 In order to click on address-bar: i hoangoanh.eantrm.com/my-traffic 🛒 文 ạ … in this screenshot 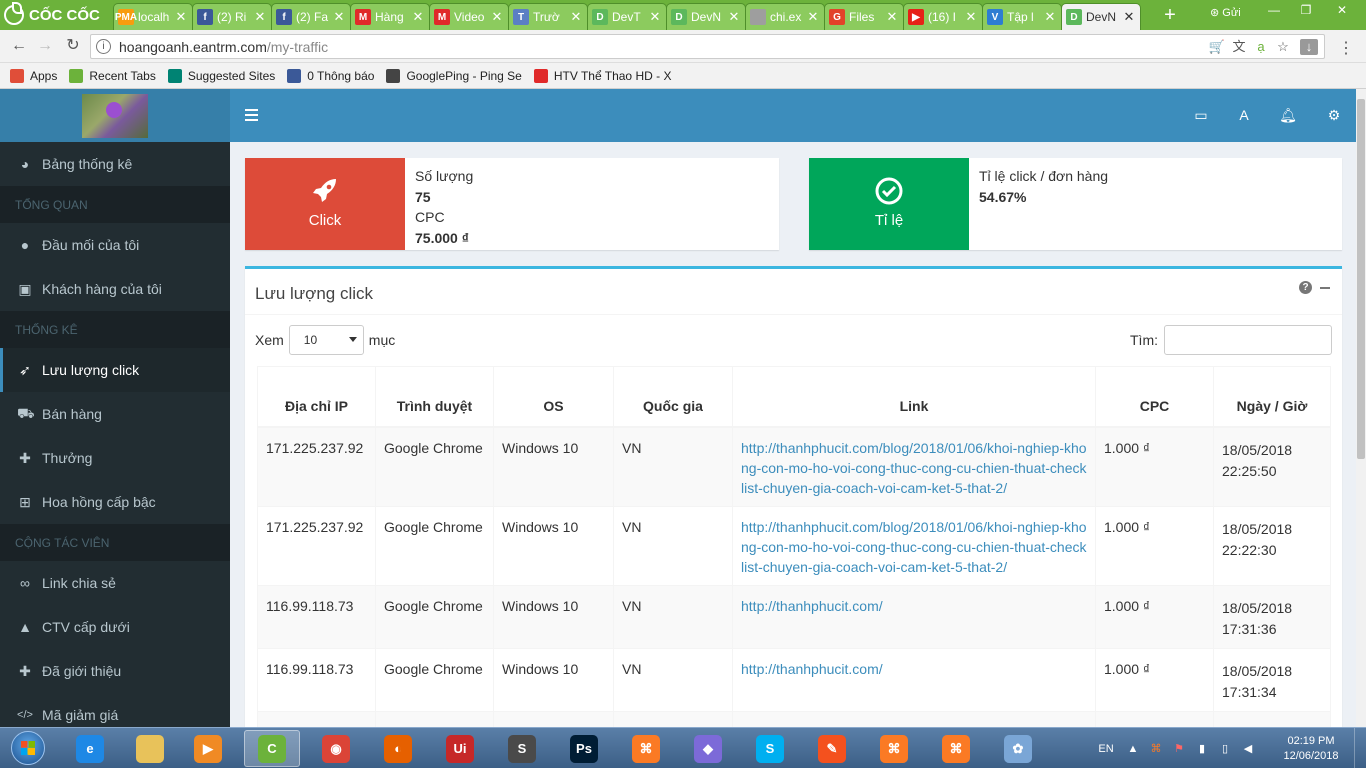, I will do `click(707, 46)`.